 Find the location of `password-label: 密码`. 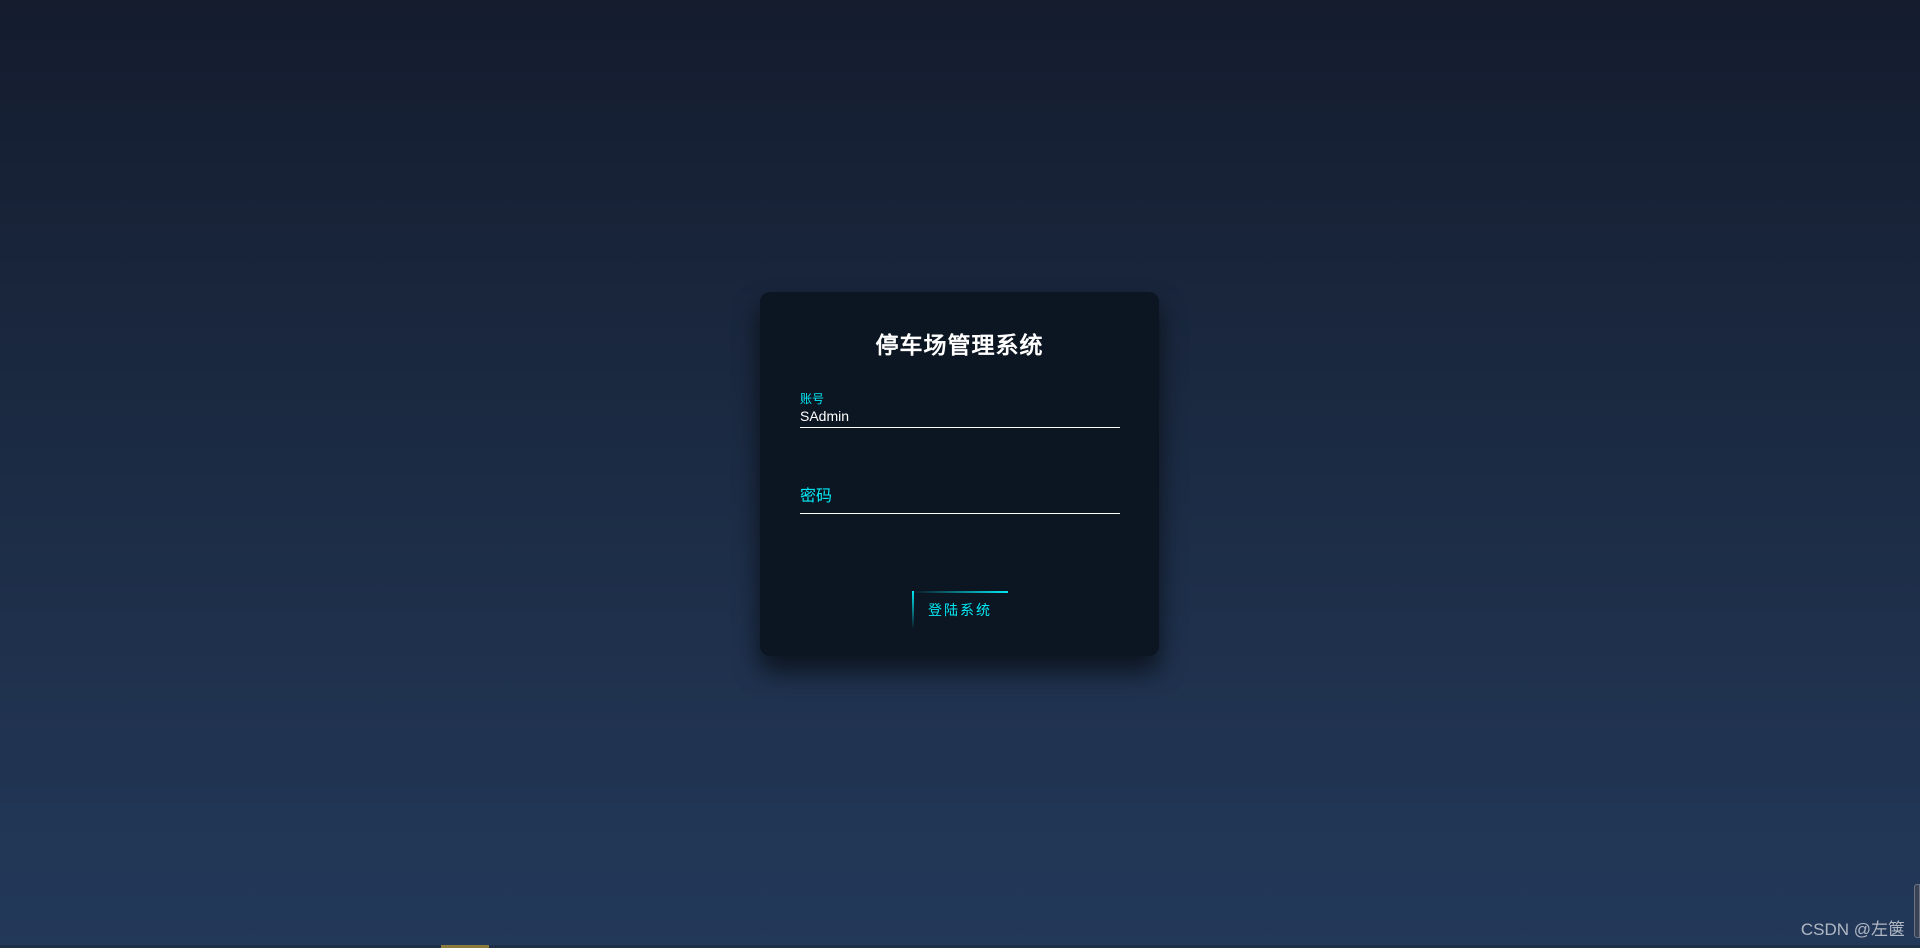

password-label: 密码 is located at coordinates (816, 496).